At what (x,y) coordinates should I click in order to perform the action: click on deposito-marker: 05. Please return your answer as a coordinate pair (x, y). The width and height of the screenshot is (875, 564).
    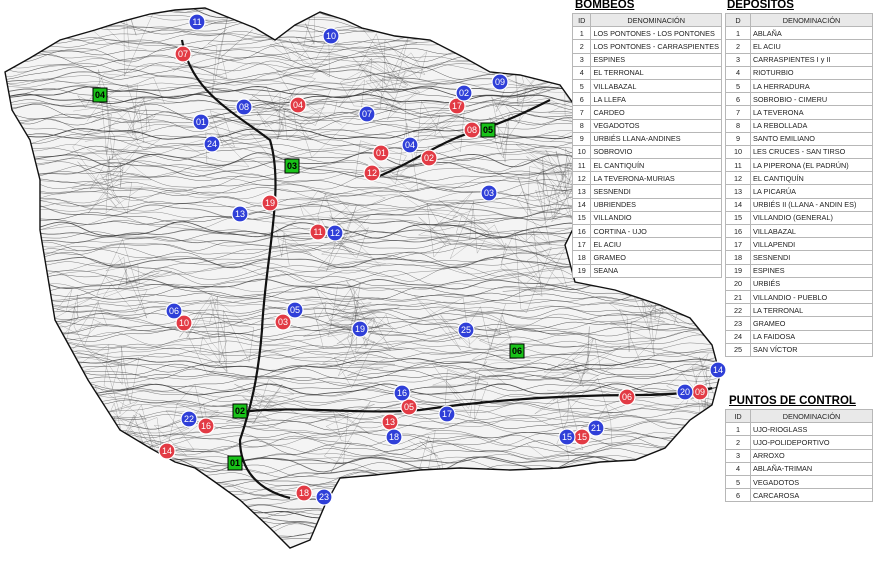
    Looking at the image, I should click on (295, 310).